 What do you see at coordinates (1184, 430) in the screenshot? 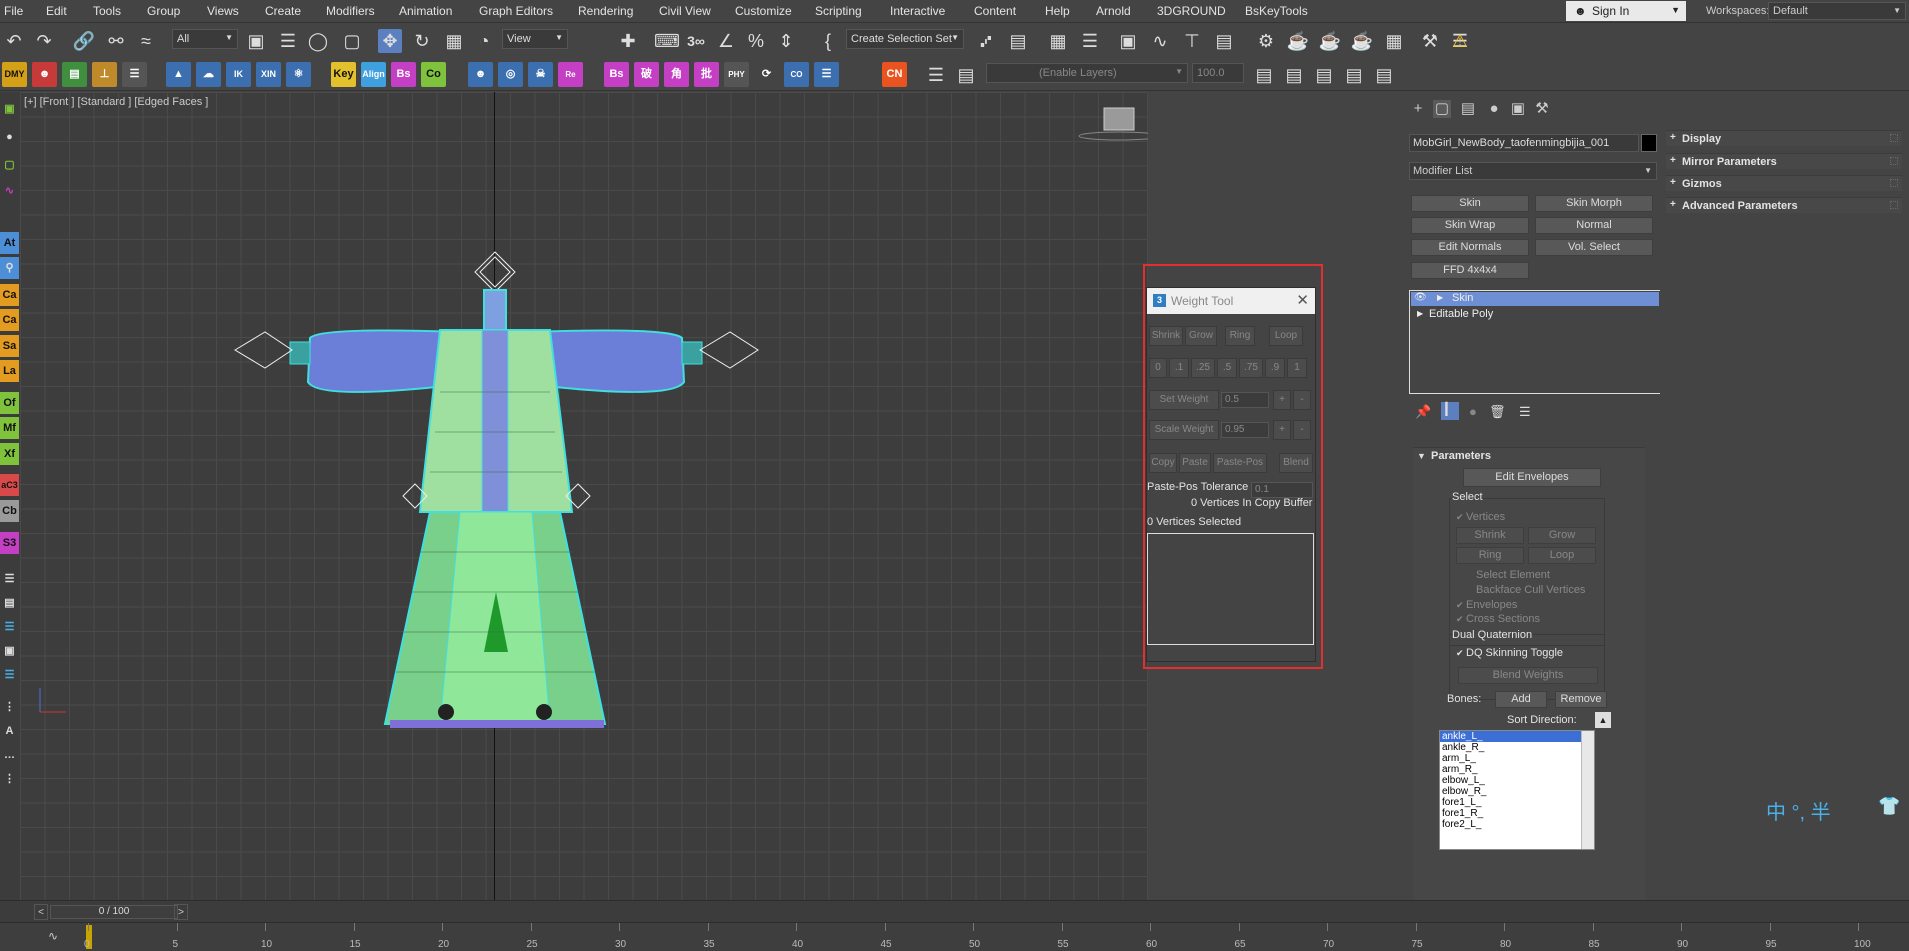
I see `wt-scale-weight-button: Scale Weight` at bounding box center [1184, 430].